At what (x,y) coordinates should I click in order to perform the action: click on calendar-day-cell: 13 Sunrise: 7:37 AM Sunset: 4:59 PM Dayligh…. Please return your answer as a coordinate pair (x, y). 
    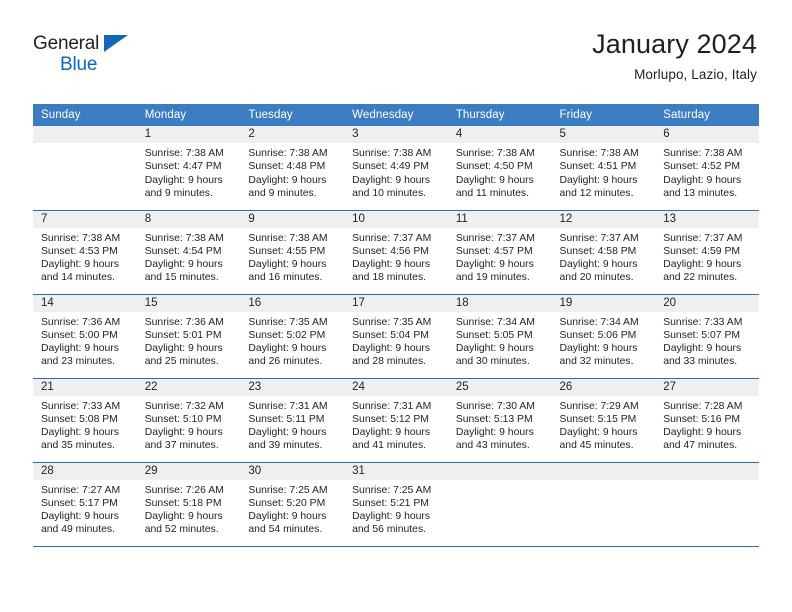
    Looking at the image, I should click on (707, 252).